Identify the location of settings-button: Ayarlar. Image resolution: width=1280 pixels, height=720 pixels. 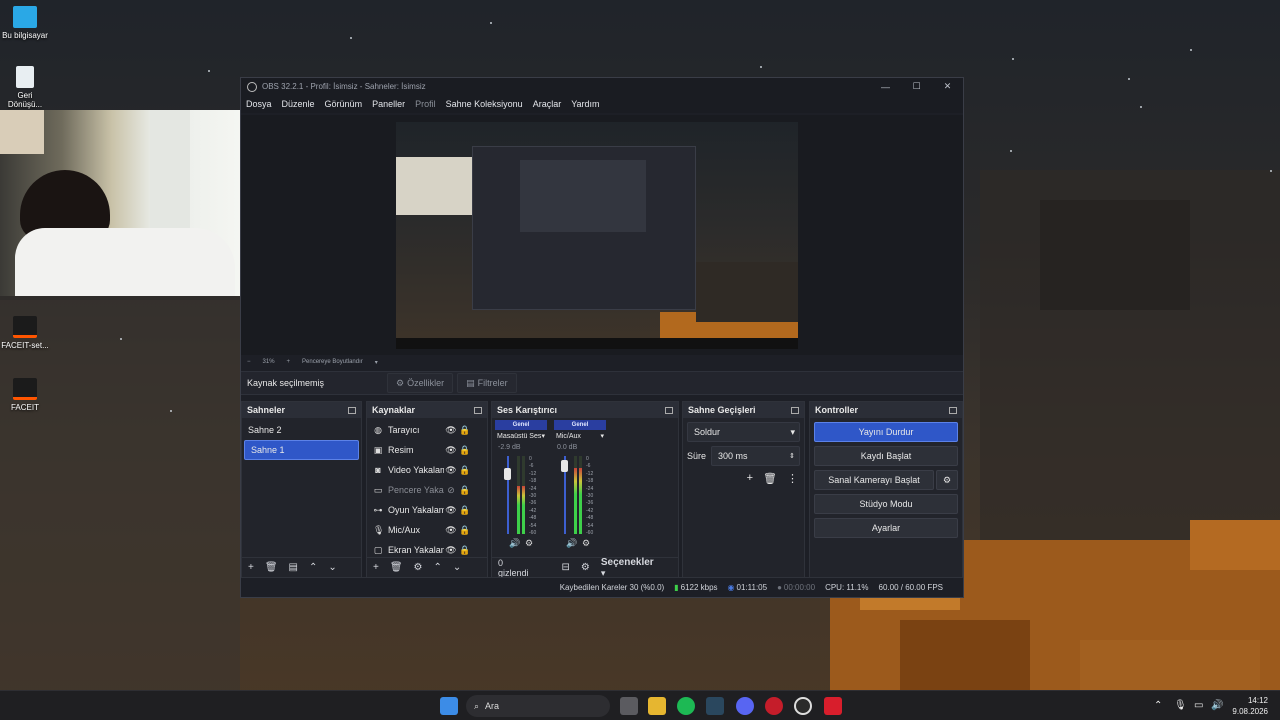
(886, 528).